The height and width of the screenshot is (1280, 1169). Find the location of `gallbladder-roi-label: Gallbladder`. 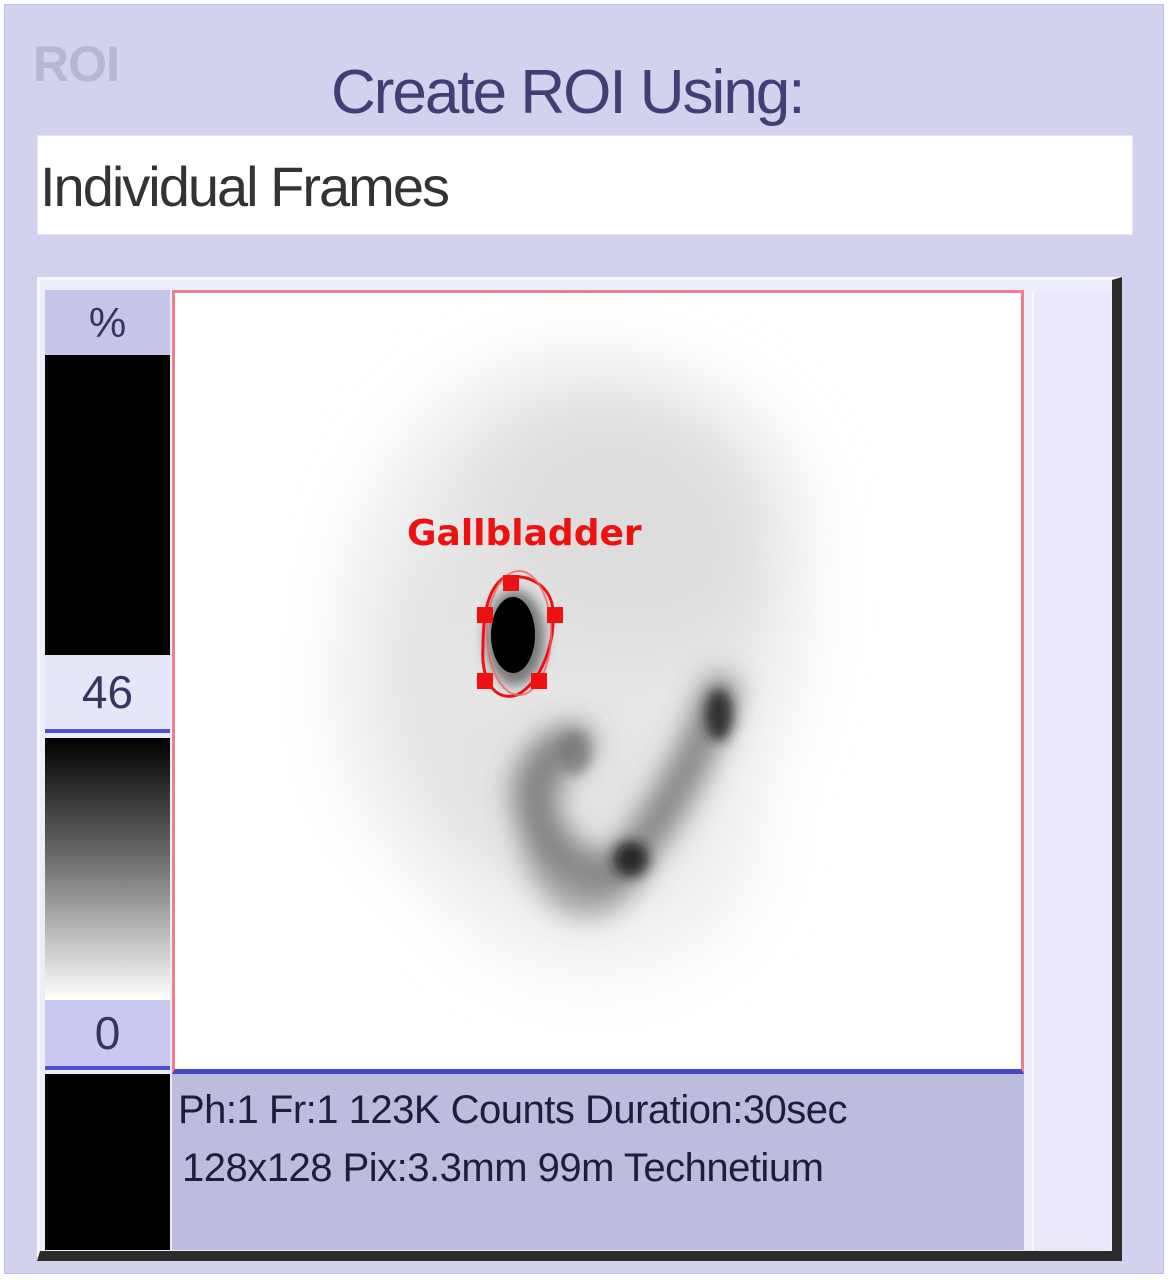

gallbladder-roi-label: Gallbladder is located at coordinates (524, 533).